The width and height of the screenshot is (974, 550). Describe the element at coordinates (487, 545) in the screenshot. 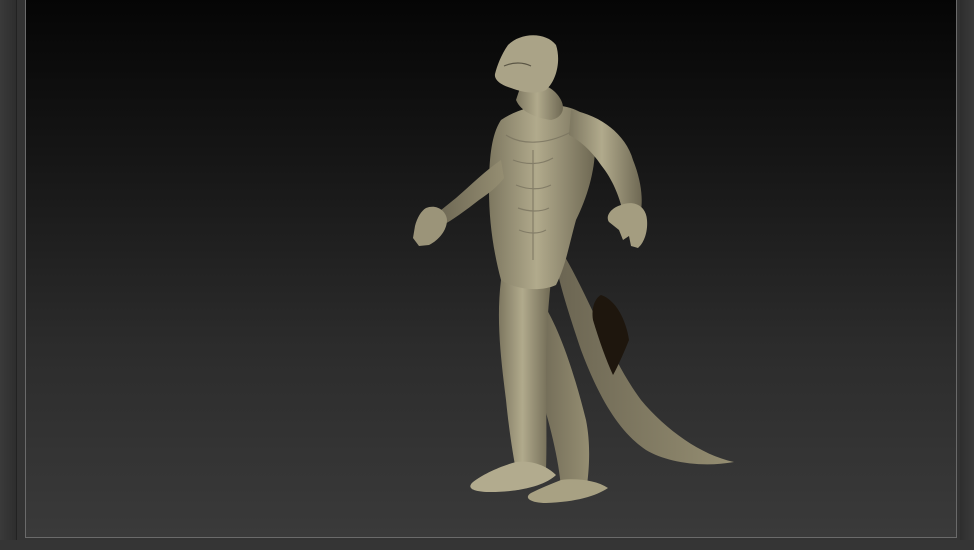

I see `bottom-shelf` at that location.